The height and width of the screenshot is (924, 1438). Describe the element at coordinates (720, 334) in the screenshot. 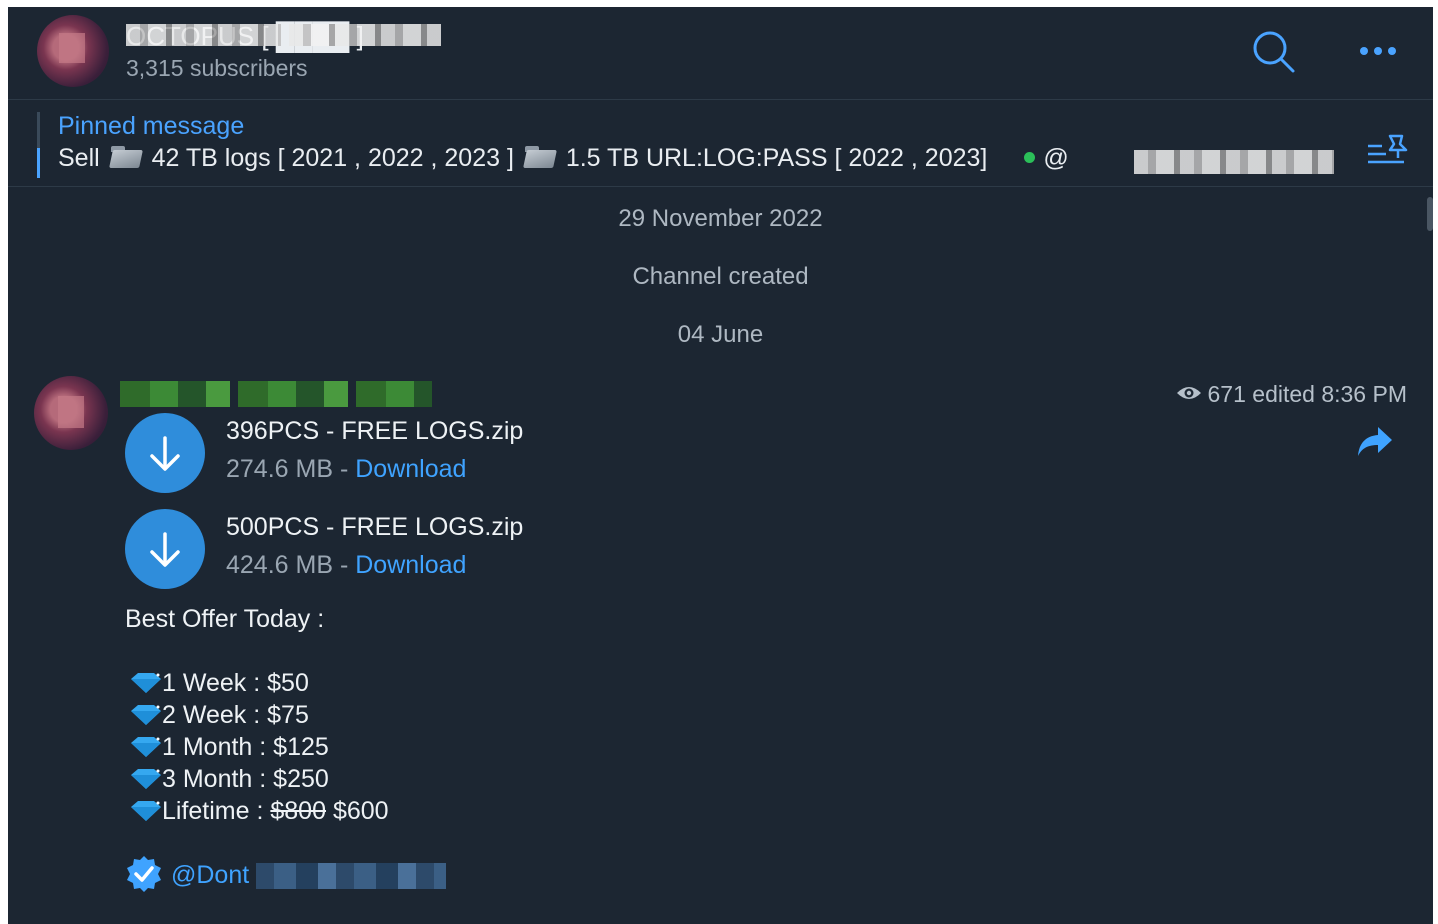

I see `date-separator: 04 June` at that location.